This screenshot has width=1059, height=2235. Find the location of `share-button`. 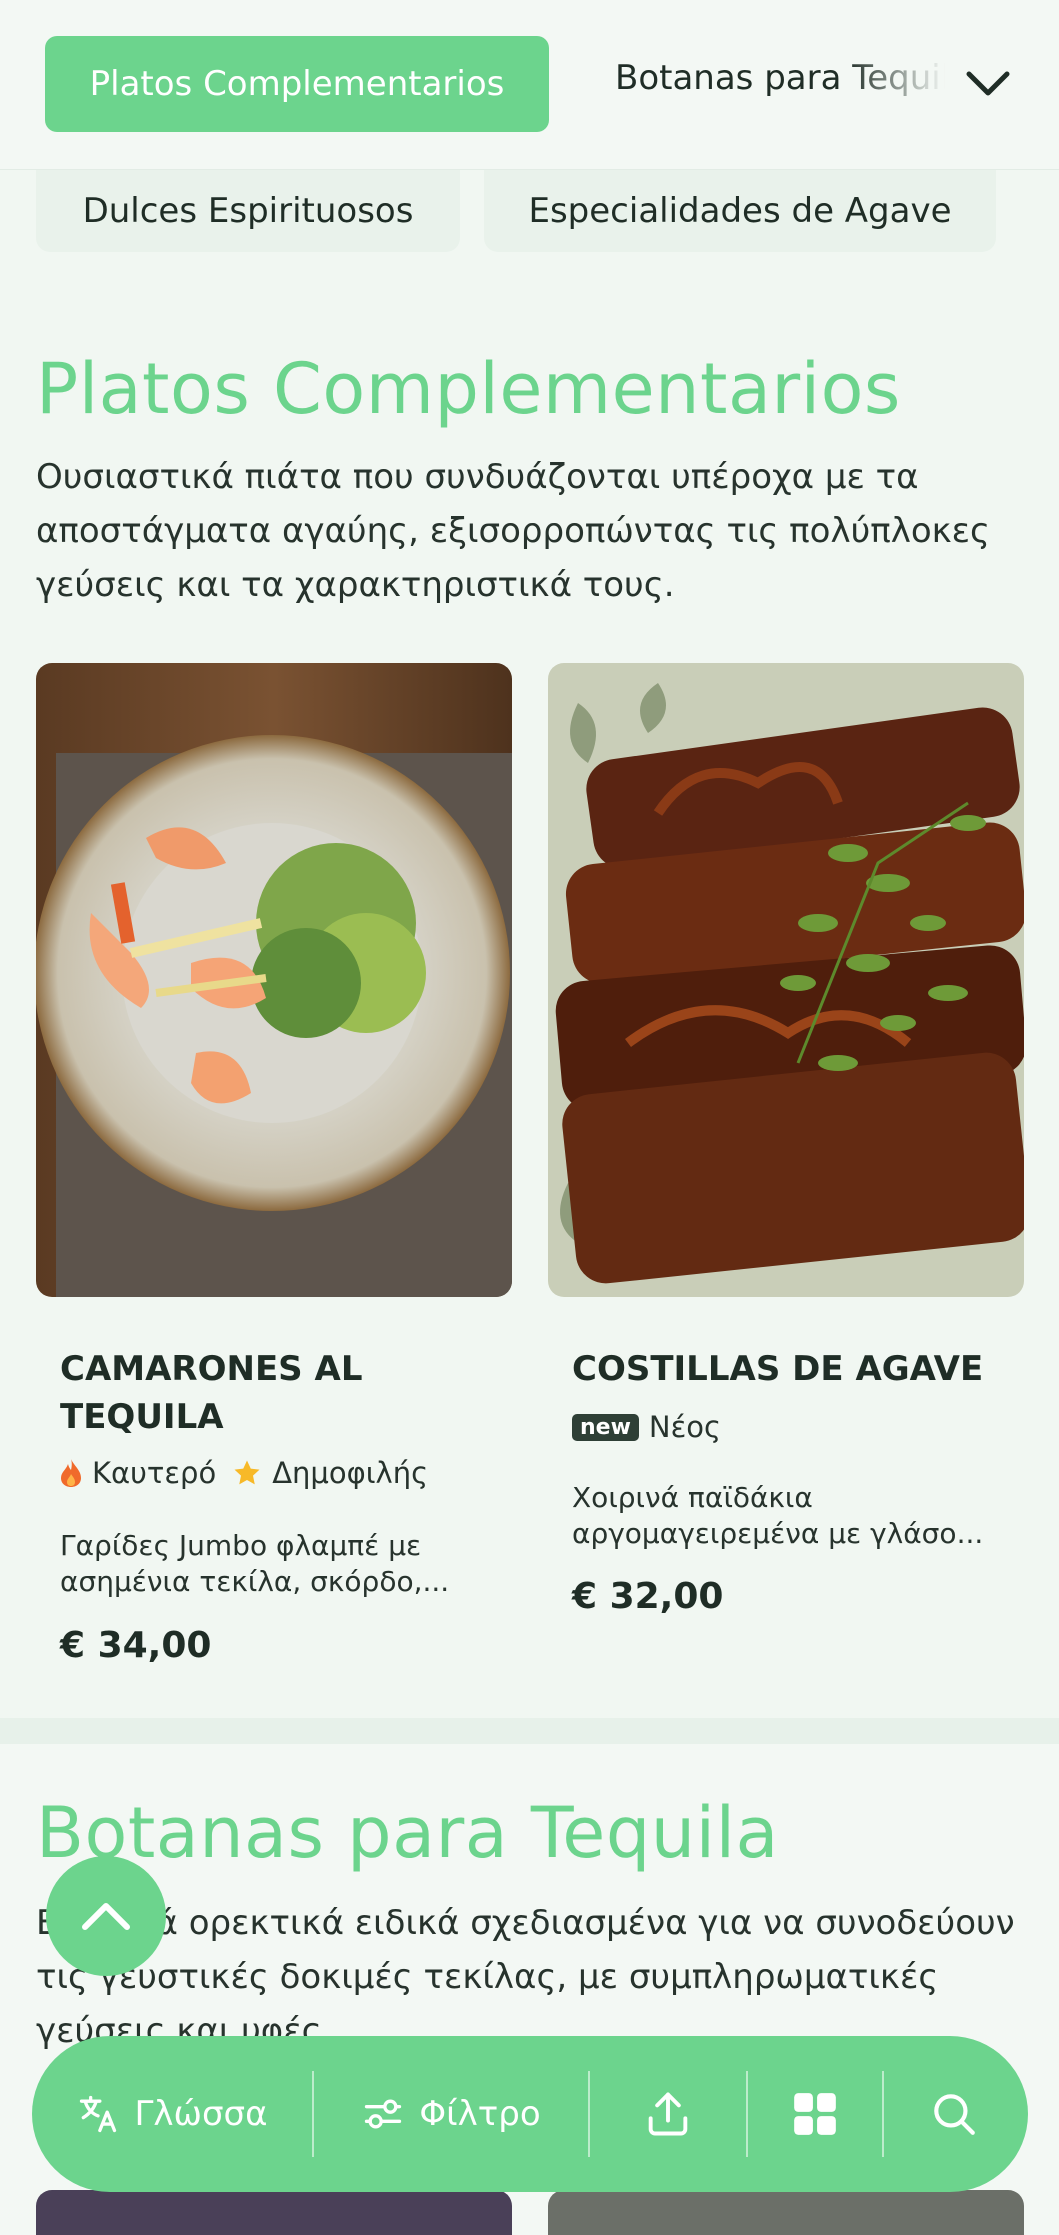

share-button is located at coordinates (668, 2114).